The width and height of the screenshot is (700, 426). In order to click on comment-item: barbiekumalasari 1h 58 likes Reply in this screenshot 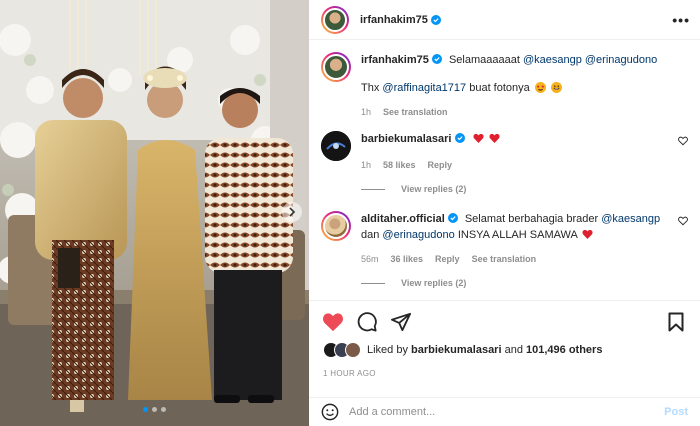, I will do `click(504, 152)`.